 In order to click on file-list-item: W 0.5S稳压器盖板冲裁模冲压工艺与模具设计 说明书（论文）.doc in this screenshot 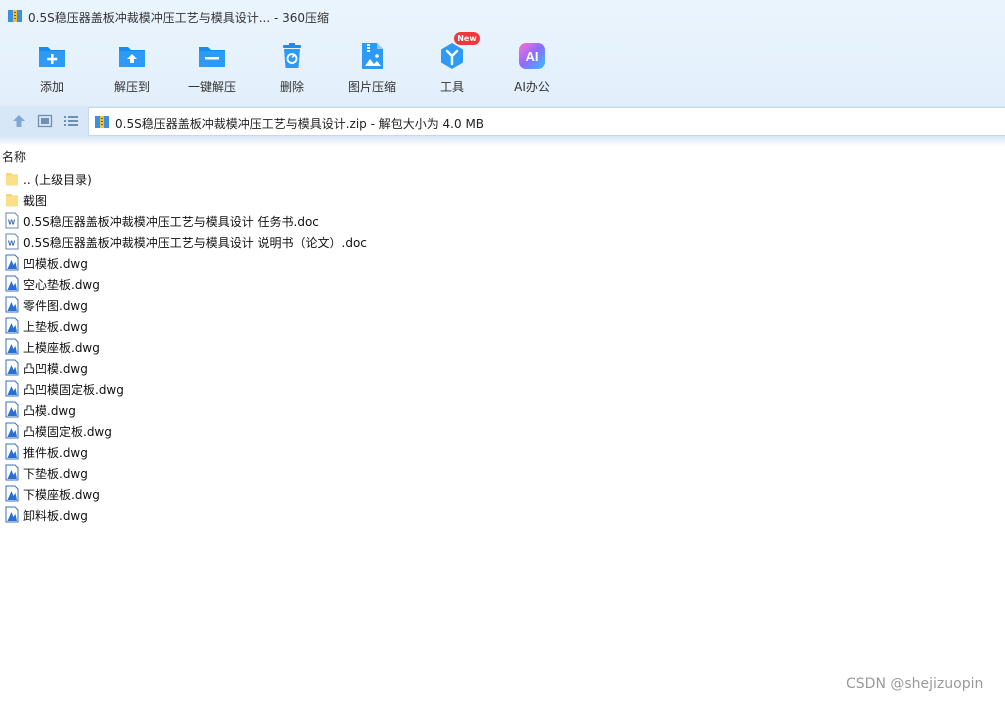, I will do `click(305, 241)`.